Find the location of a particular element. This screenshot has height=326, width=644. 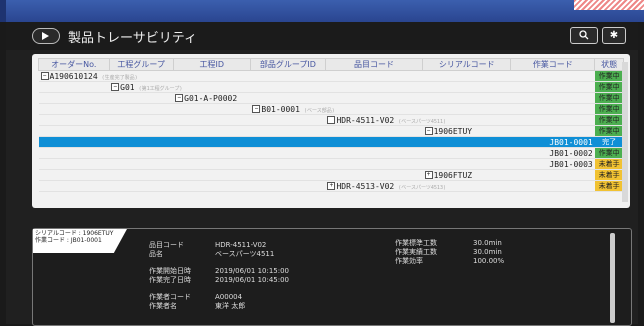

table-row: JB01-0001 完了 is located at coordinates (331, 142).